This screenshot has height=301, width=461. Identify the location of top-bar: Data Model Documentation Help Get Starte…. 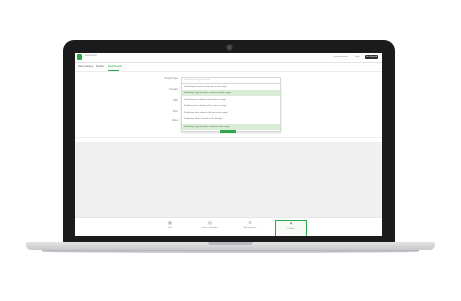
(228, 58).